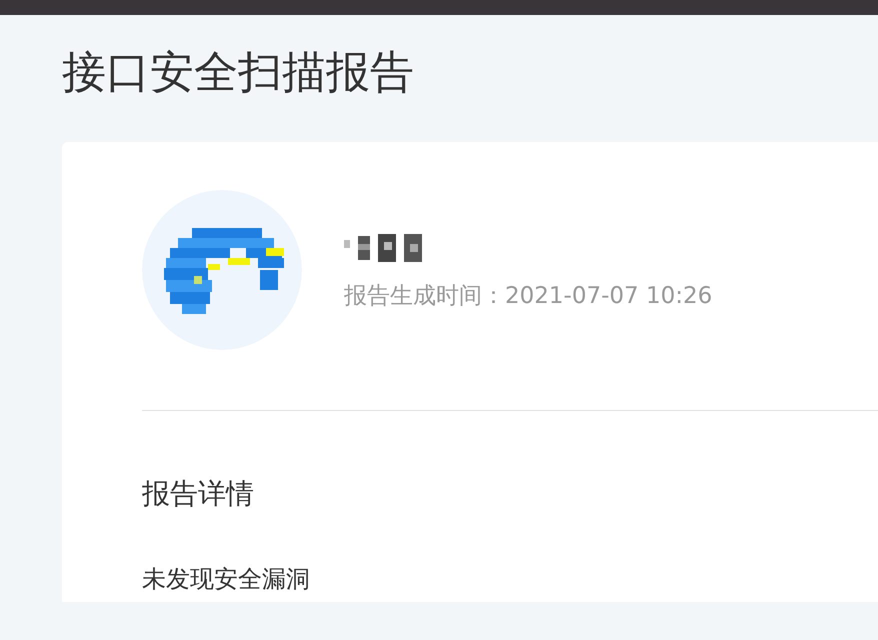 The height and width of the screenshot is (640, 878). I want to click on page-title: 接口安全扫描报告, so click(238, 73).